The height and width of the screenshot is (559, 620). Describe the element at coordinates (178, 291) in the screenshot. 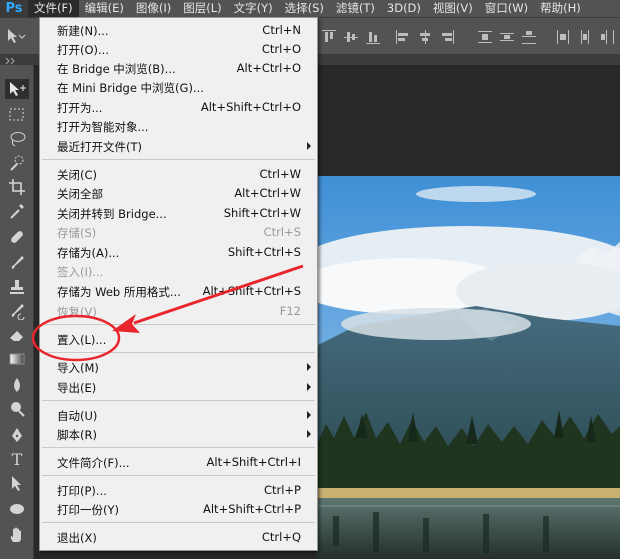

I see `menu-item-save-for-web: 存储为 Web 所用格式... Alt+Shift+Ctrl+S` at that location.